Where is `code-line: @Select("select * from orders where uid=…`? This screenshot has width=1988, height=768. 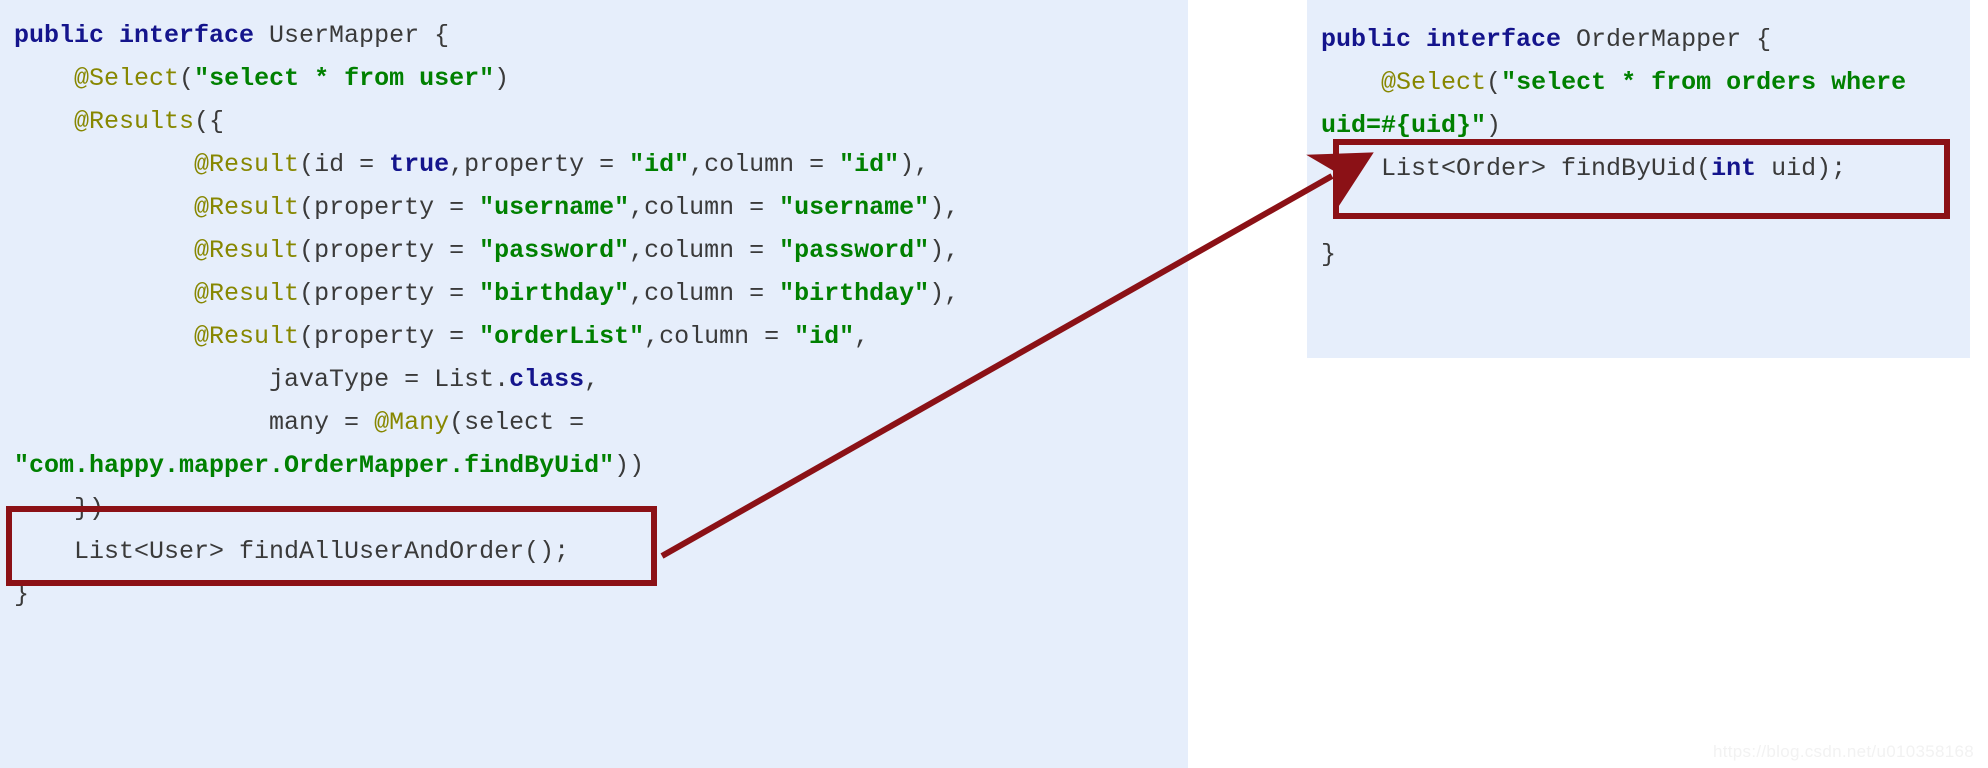
code-line: @Select("select * from orders where uid=… is located at coordinates (1638, 104).